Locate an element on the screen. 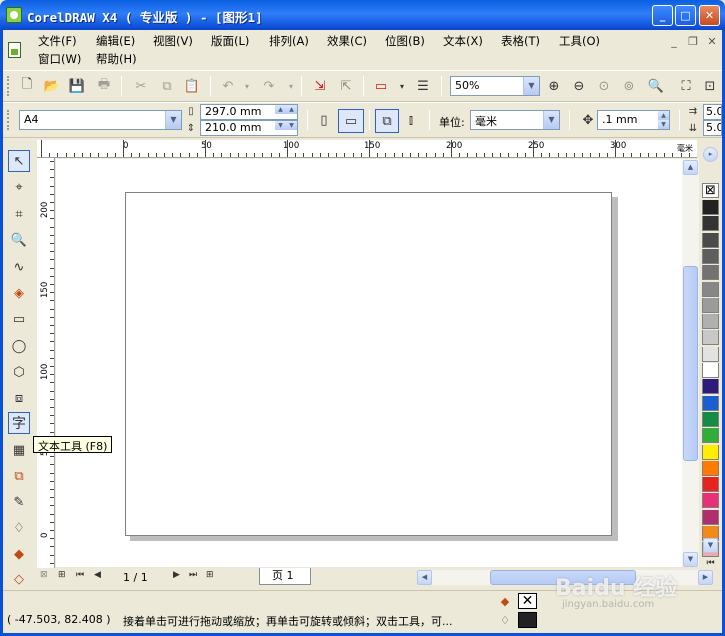 The image size is (725, 636). scroll-left-icon: ◀ is located at coordinates (424, 577).